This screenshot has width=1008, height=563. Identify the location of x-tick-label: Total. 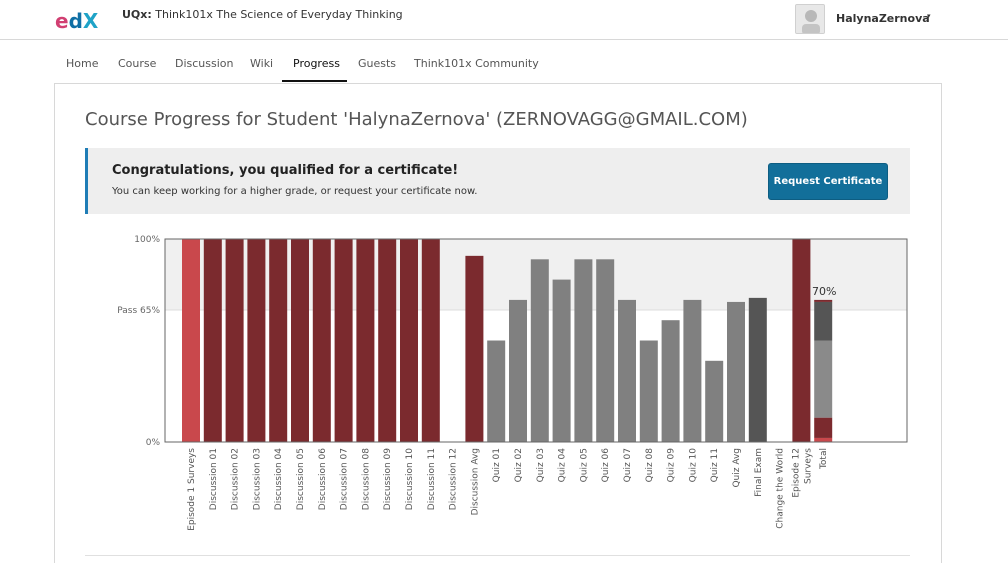
(824, 459).